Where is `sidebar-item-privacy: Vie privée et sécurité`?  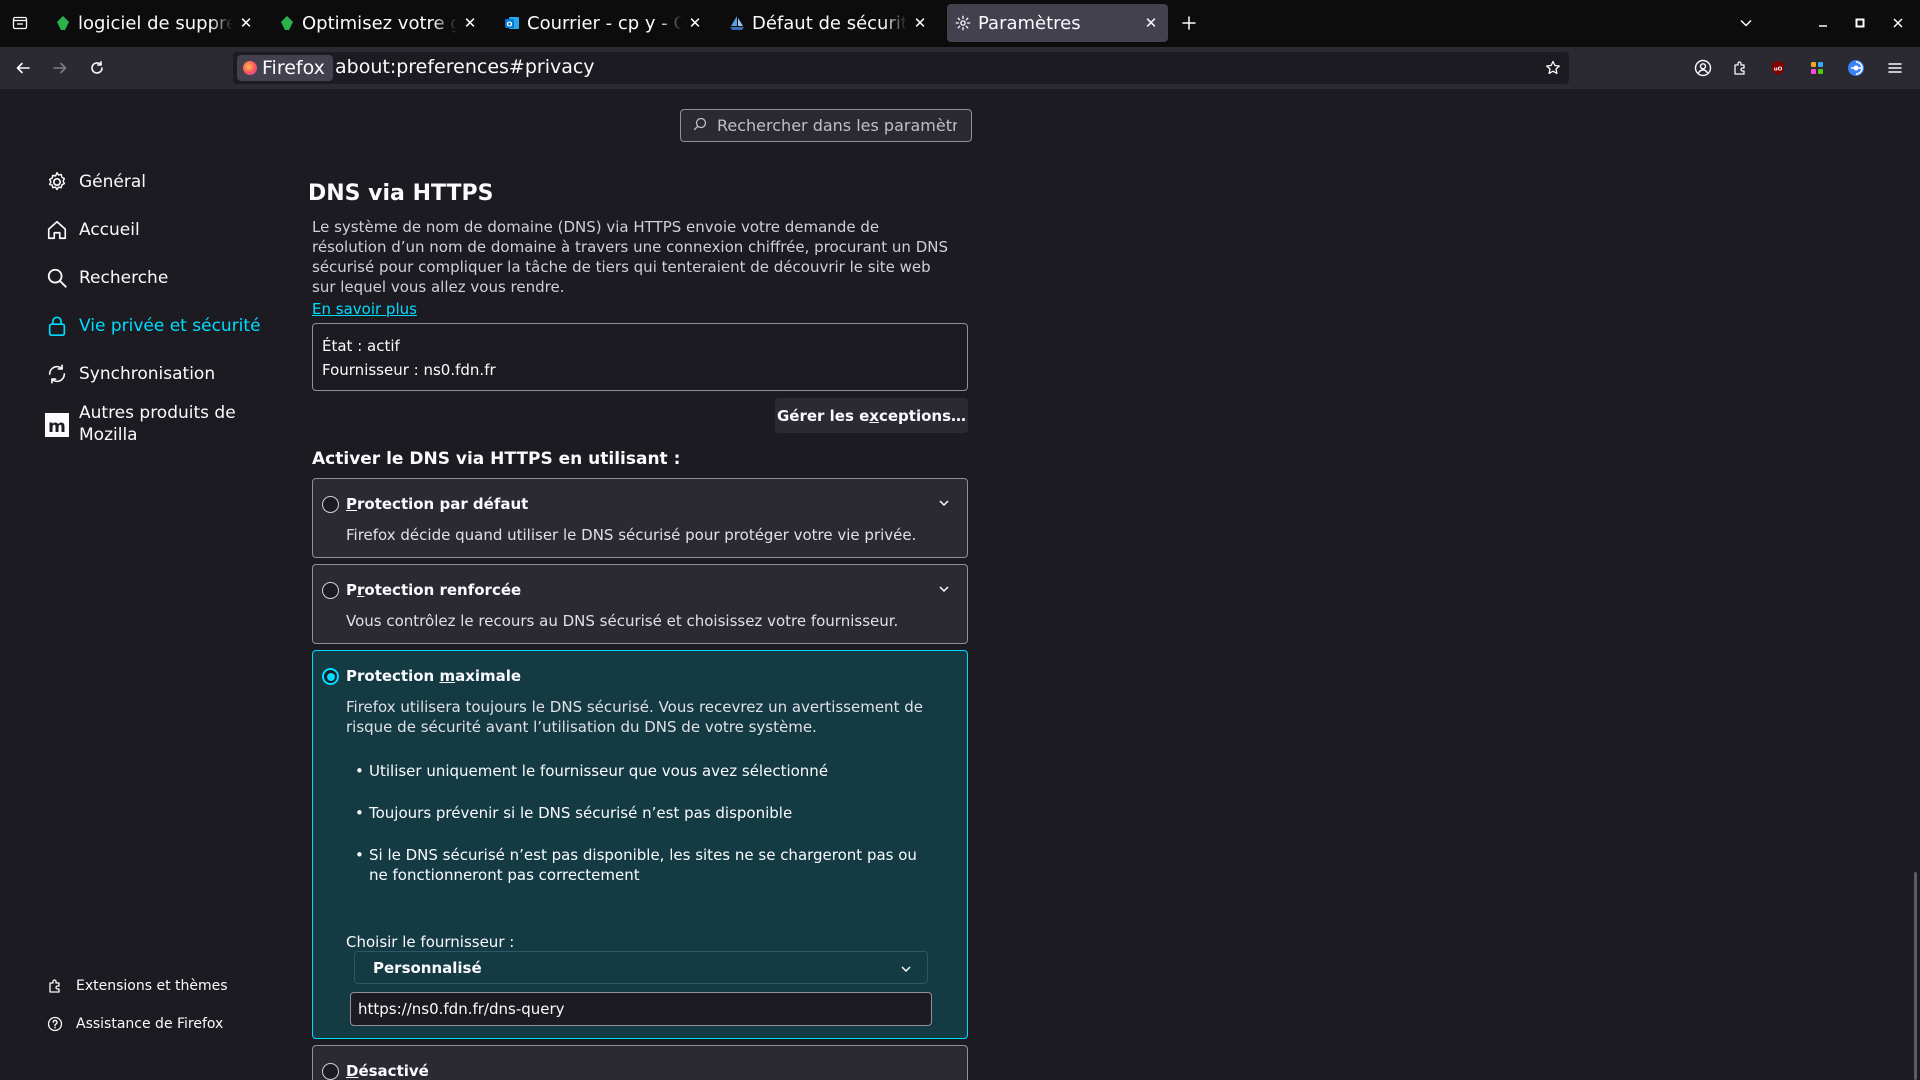
sidebar-item-privacy: Vie privée et sécurité is located at coordinates (153, 326).